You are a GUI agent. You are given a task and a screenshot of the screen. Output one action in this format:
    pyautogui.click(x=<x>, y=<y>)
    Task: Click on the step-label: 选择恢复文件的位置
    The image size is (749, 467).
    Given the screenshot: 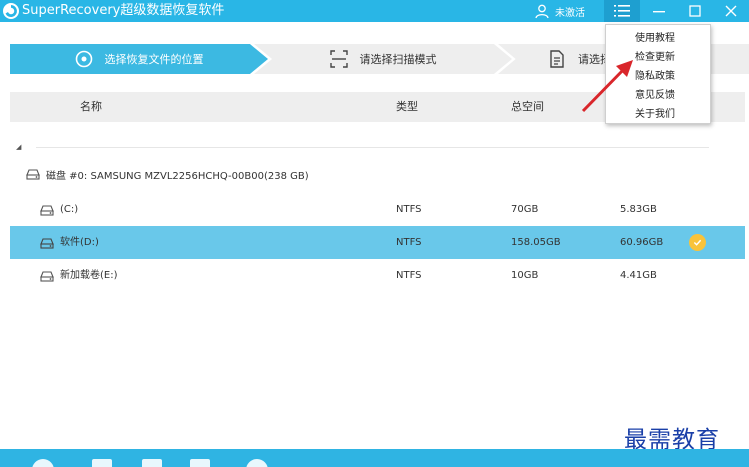 What is the action you would take?
    pyautogui.click(x=154, y=59)
    